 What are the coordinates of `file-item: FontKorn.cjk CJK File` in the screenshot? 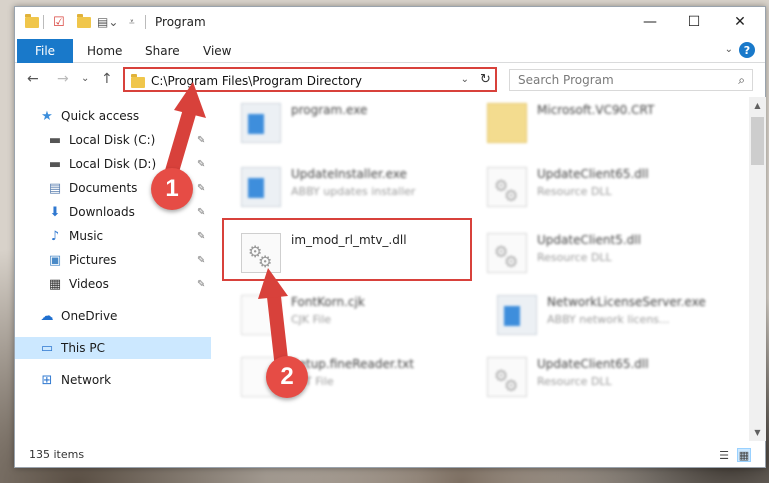 It's located at (360, 315).